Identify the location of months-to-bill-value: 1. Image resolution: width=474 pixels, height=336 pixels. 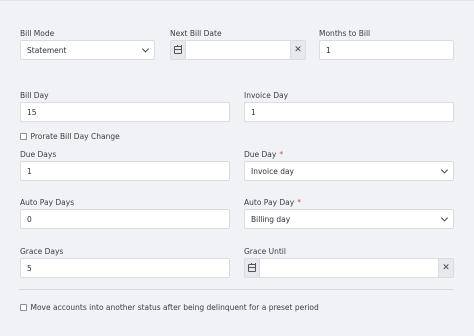
(328, 50).